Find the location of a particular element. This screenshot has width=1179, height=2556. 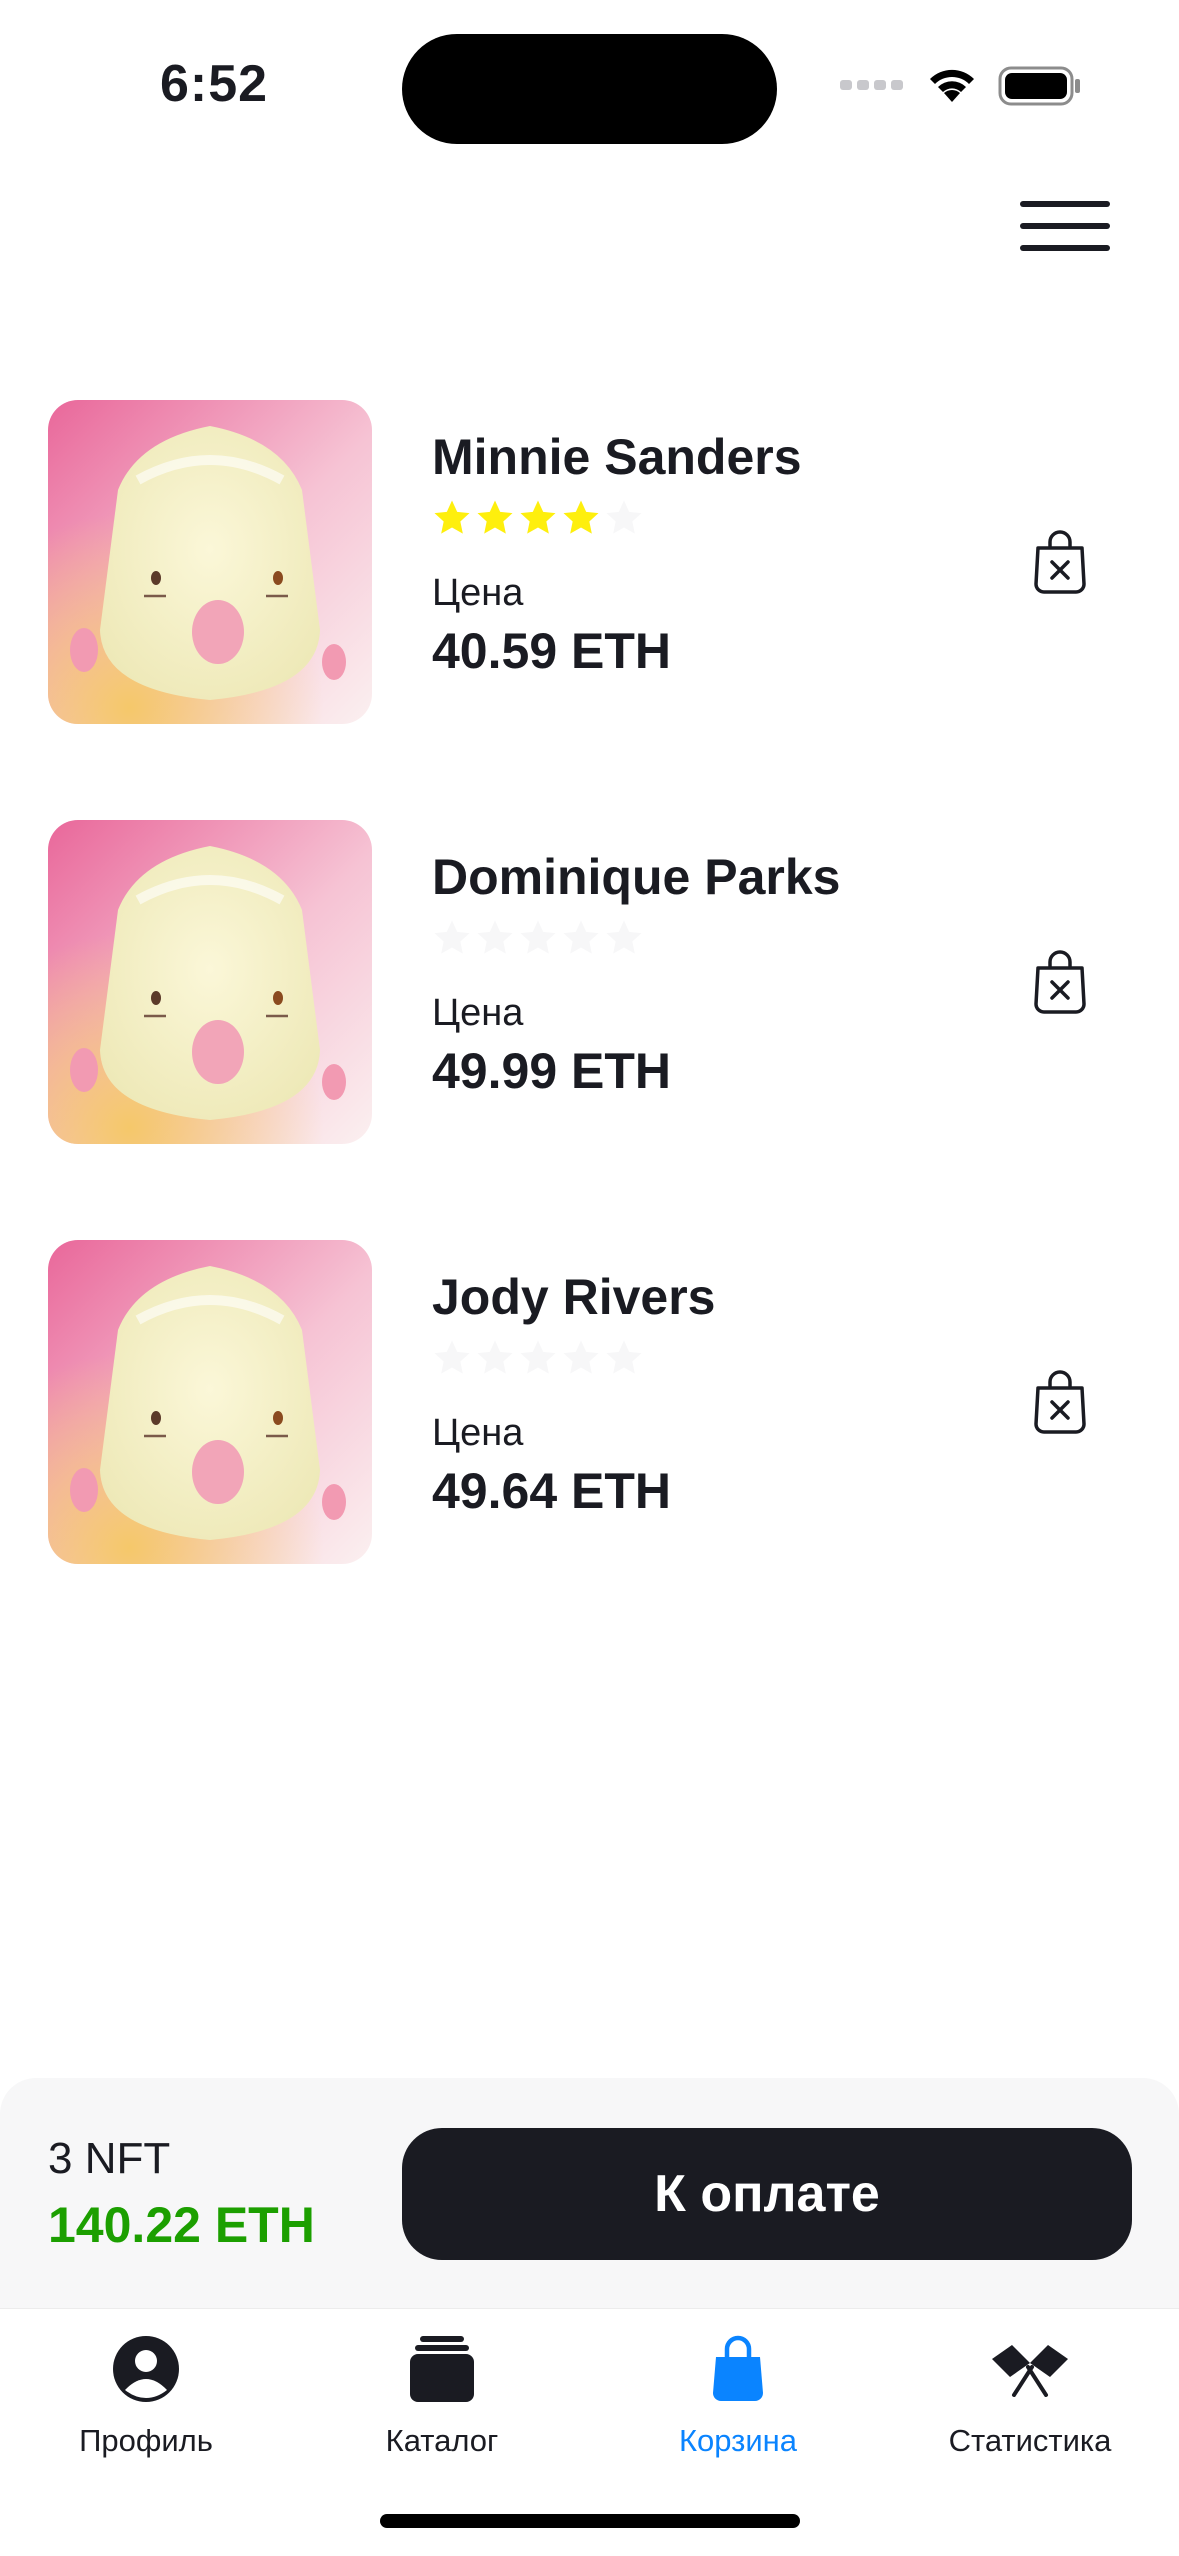

sort-menu-button is located at coordinates (1065, 226).